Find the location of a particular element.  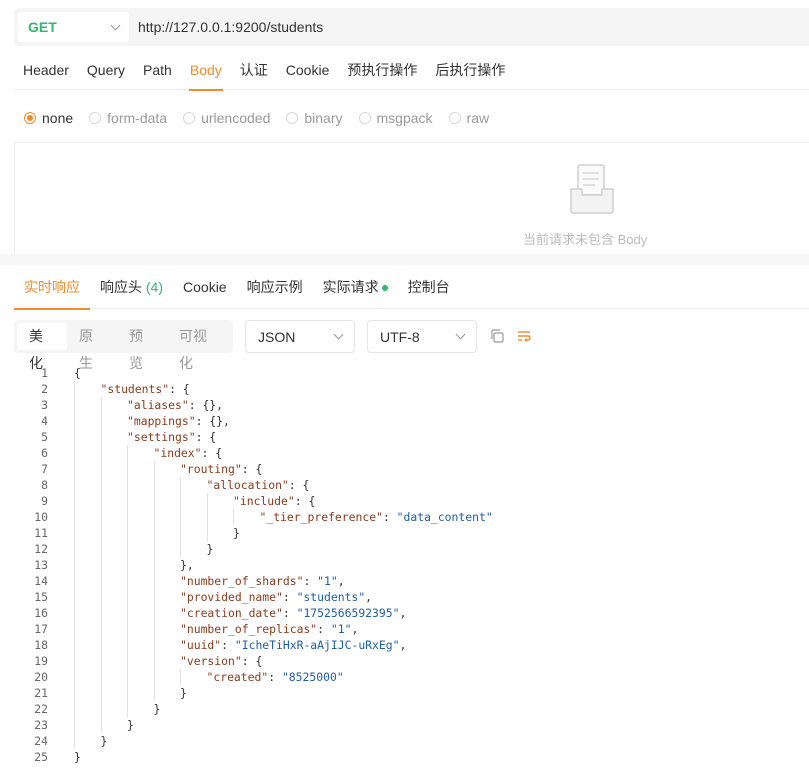

code-line: 13}, is located at coordinates (404, 565).